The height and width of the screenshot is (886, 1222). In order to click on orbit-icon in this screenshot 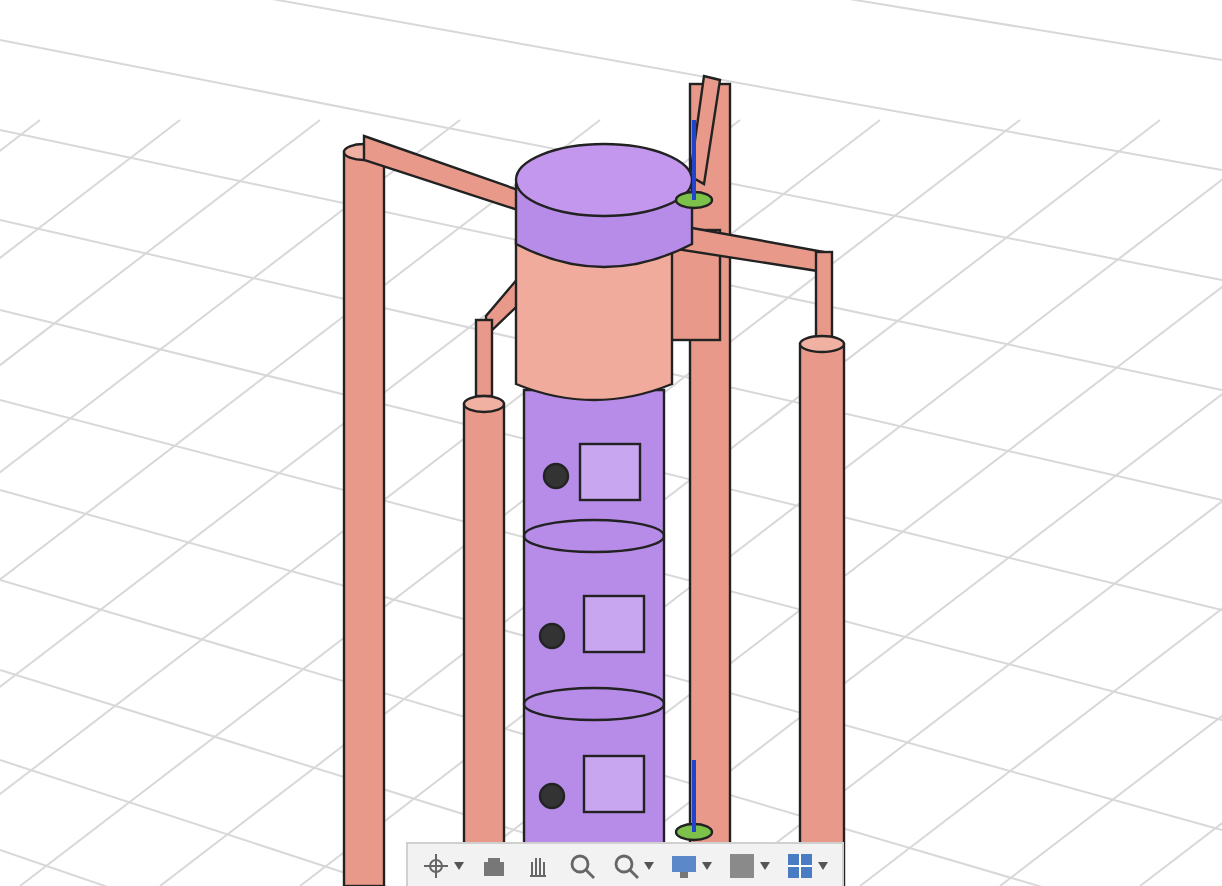, I will do `click(436, 866)`.